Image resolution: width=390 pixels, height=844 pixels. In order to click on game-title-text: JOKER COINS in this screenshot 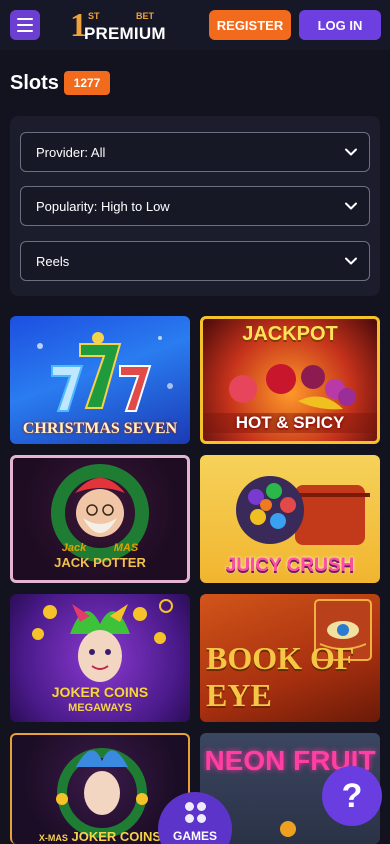, I will do `click(116, 836)`.